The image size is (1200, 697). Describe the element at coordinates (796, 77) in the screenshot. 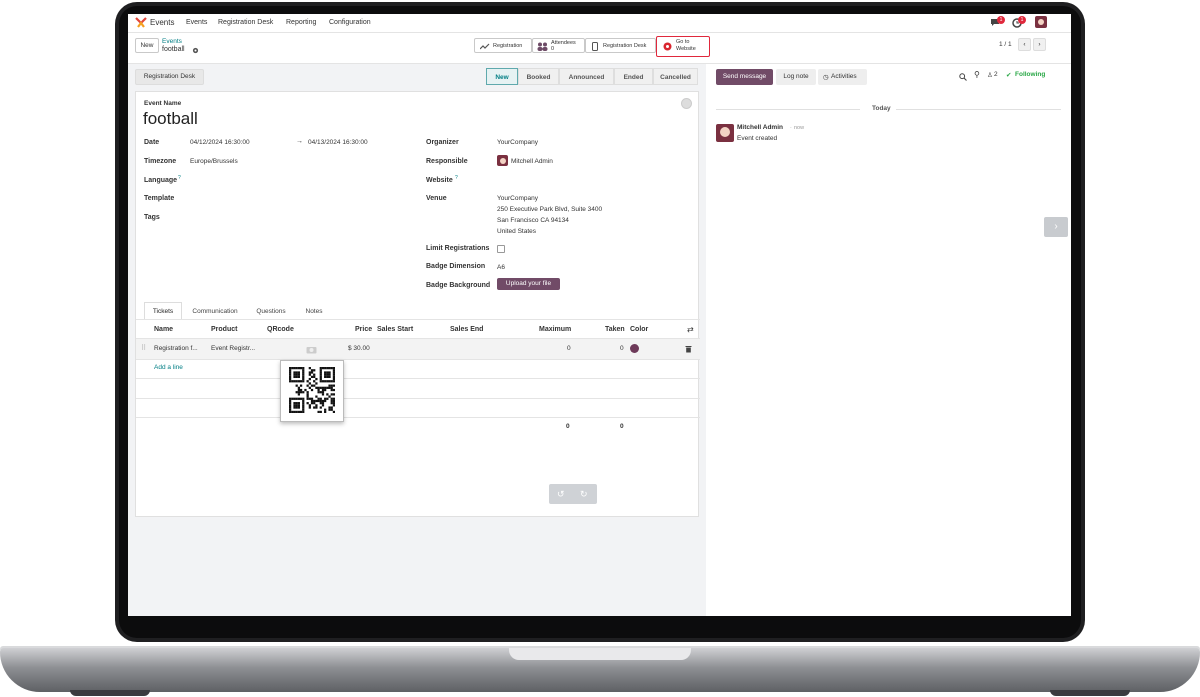

I see `log-note-button: Log note` at that location.